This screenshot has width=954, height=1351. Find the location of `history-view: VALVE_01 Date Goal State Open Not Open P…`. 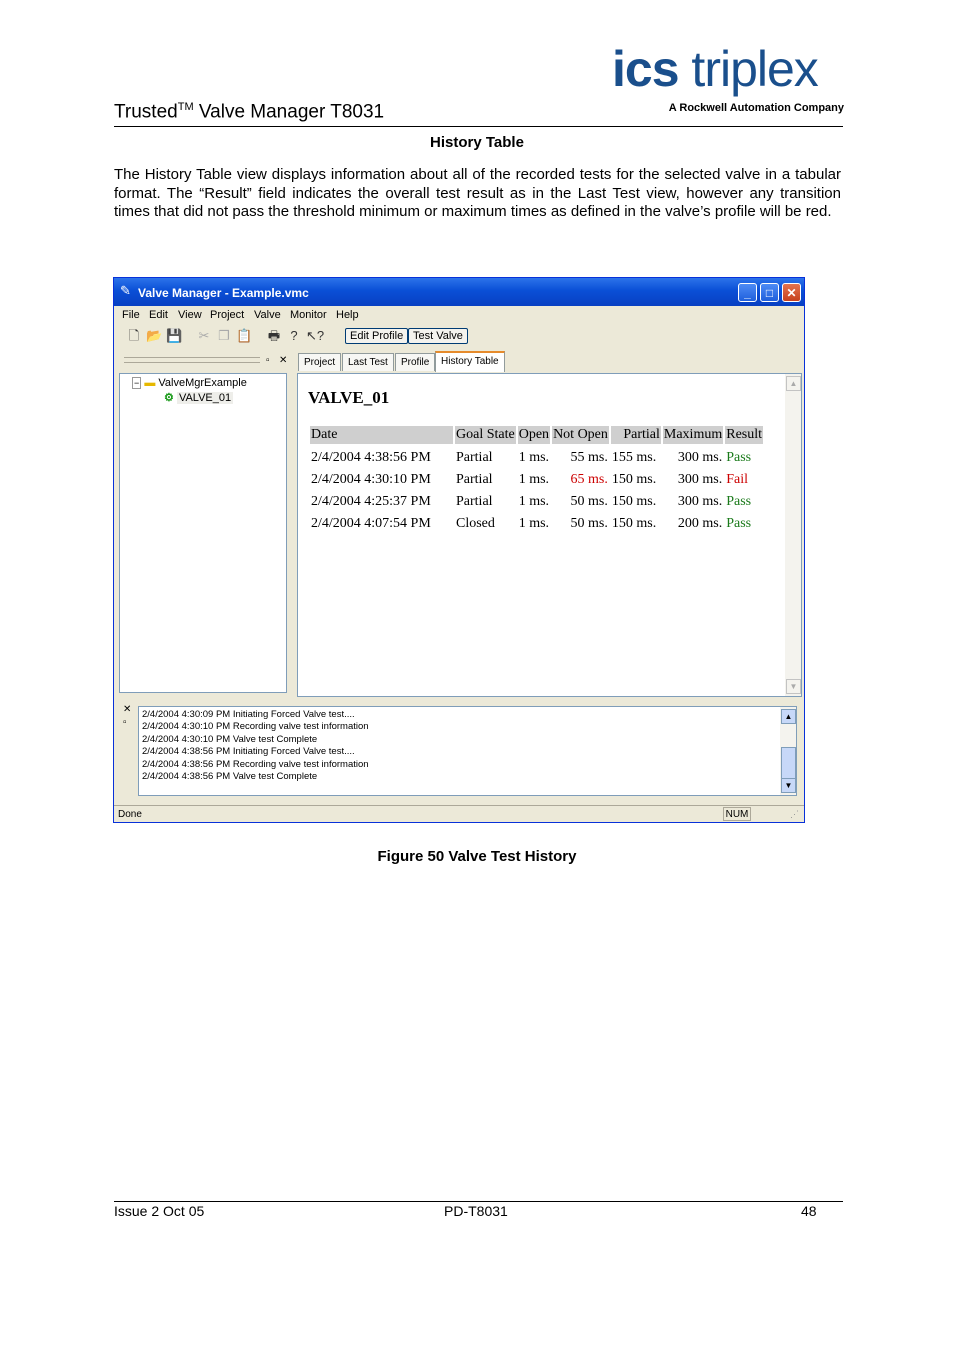

history-view: VALVE_01 Date Goal State Open Not Open P… is located at coordinates (549, 535).